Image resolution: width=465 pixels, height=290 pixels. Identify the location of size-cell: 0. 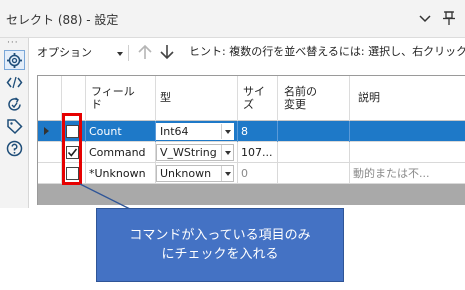
(258, 173).